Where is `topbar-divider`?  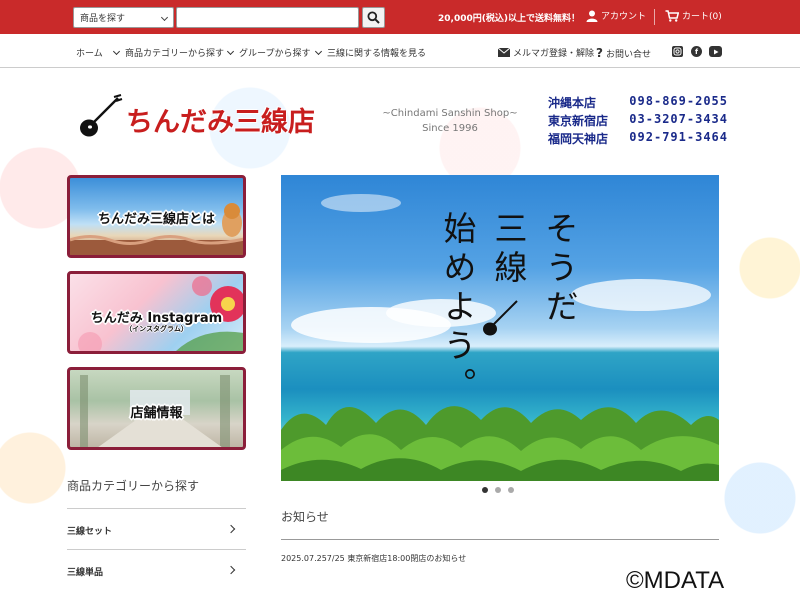 topbar-divider is located at coordinates (654, 17).